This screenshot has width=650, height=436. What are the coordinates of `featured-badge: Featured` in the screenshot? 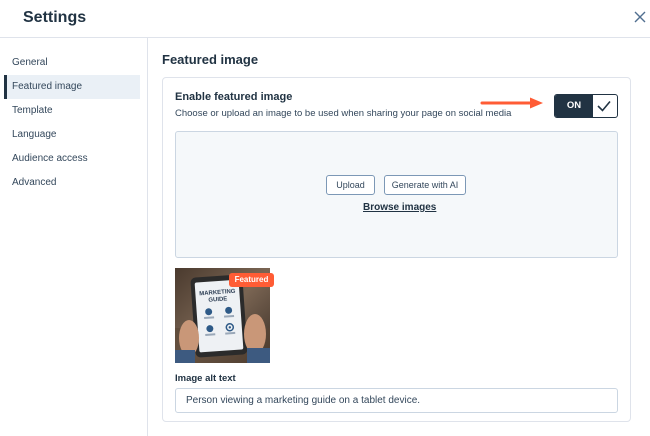 It's located at (251, 280).